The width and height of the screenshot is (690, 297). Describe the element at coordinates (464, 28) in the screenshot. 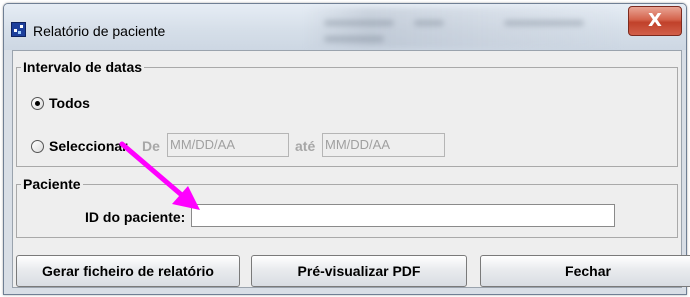

I see `blurred-background-window` at that location.